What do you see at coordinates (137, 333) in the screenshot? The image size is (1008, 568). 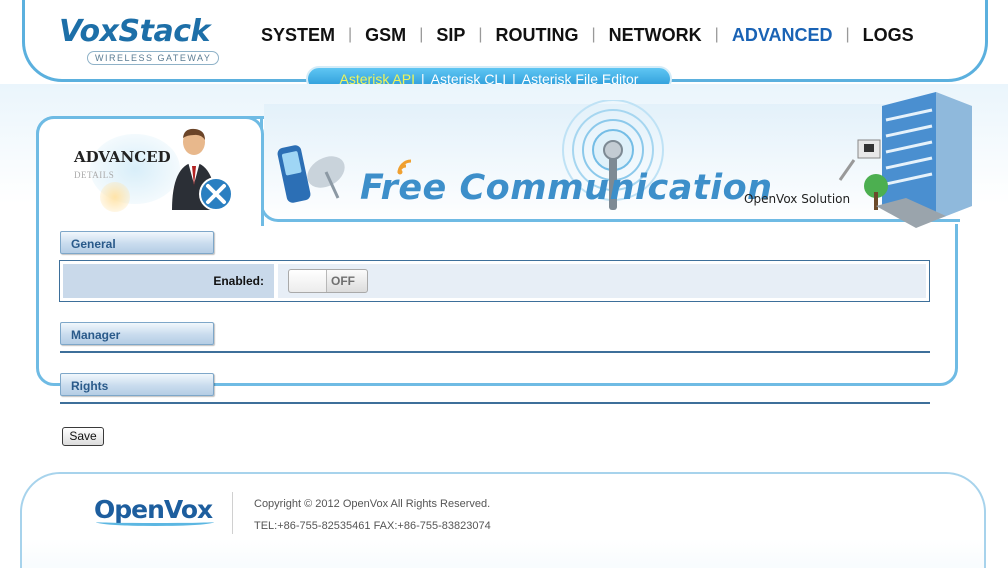 I see `section-manager-button: Manager` at bounding box center [137, 333].